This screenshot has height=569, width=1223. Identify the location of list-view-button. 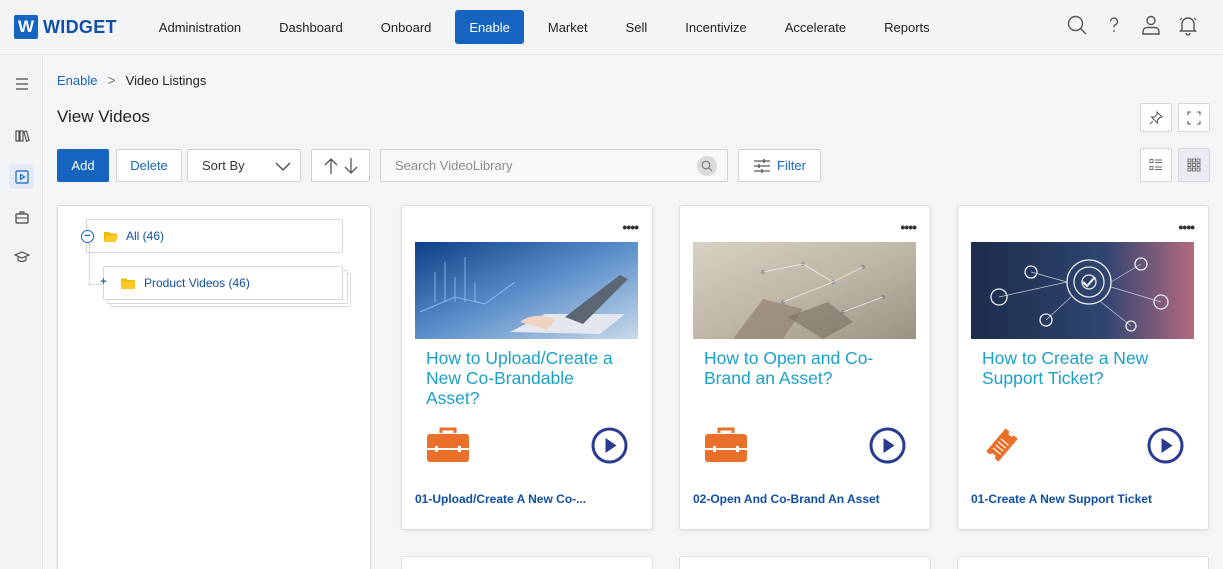
(1156, 165).